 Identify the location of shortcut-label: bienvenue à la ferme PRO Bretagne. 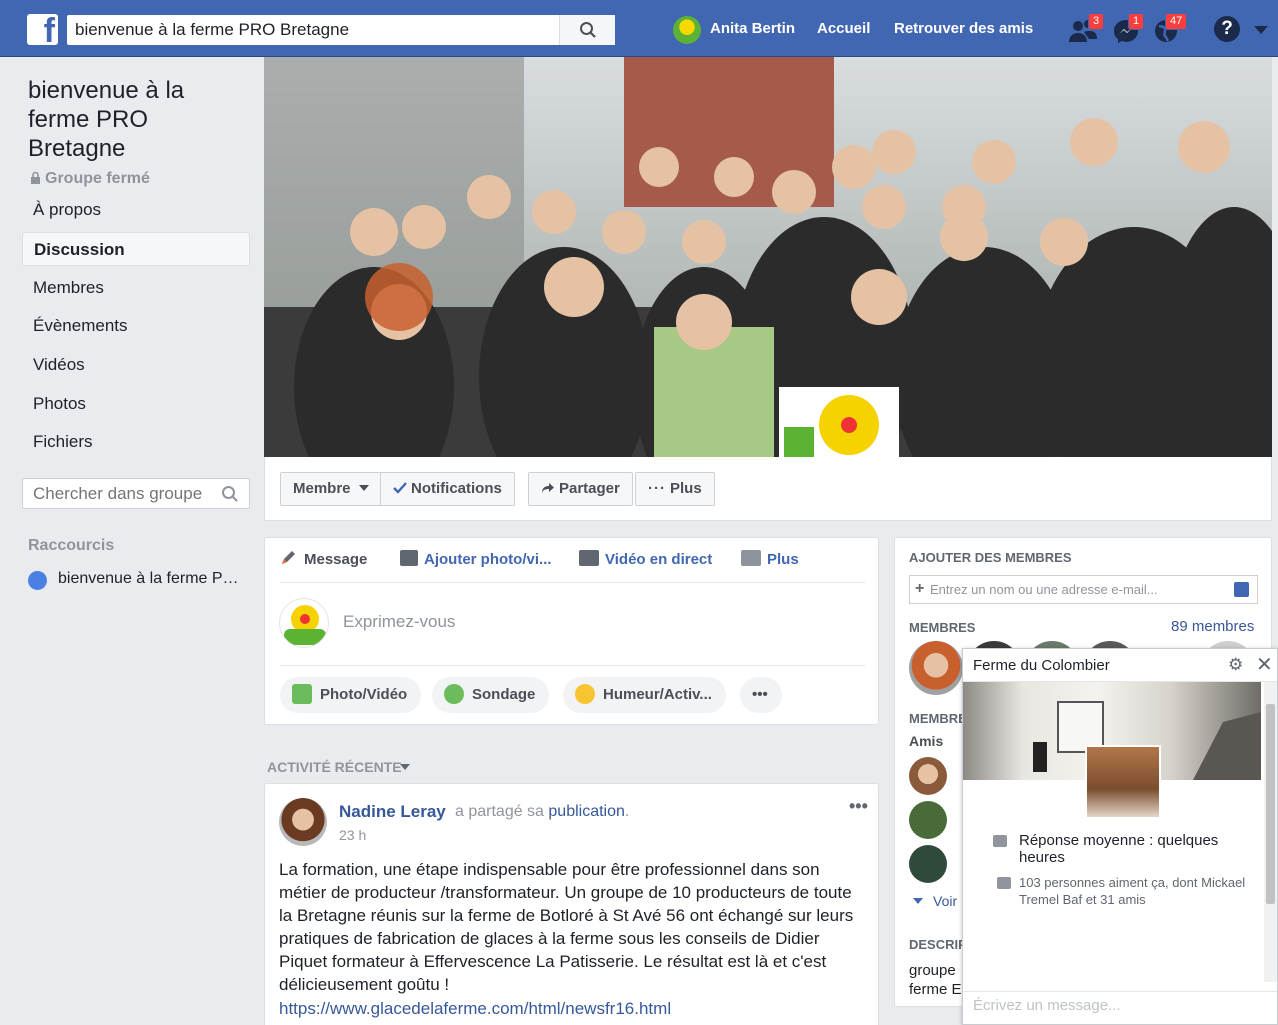
(150, 578).